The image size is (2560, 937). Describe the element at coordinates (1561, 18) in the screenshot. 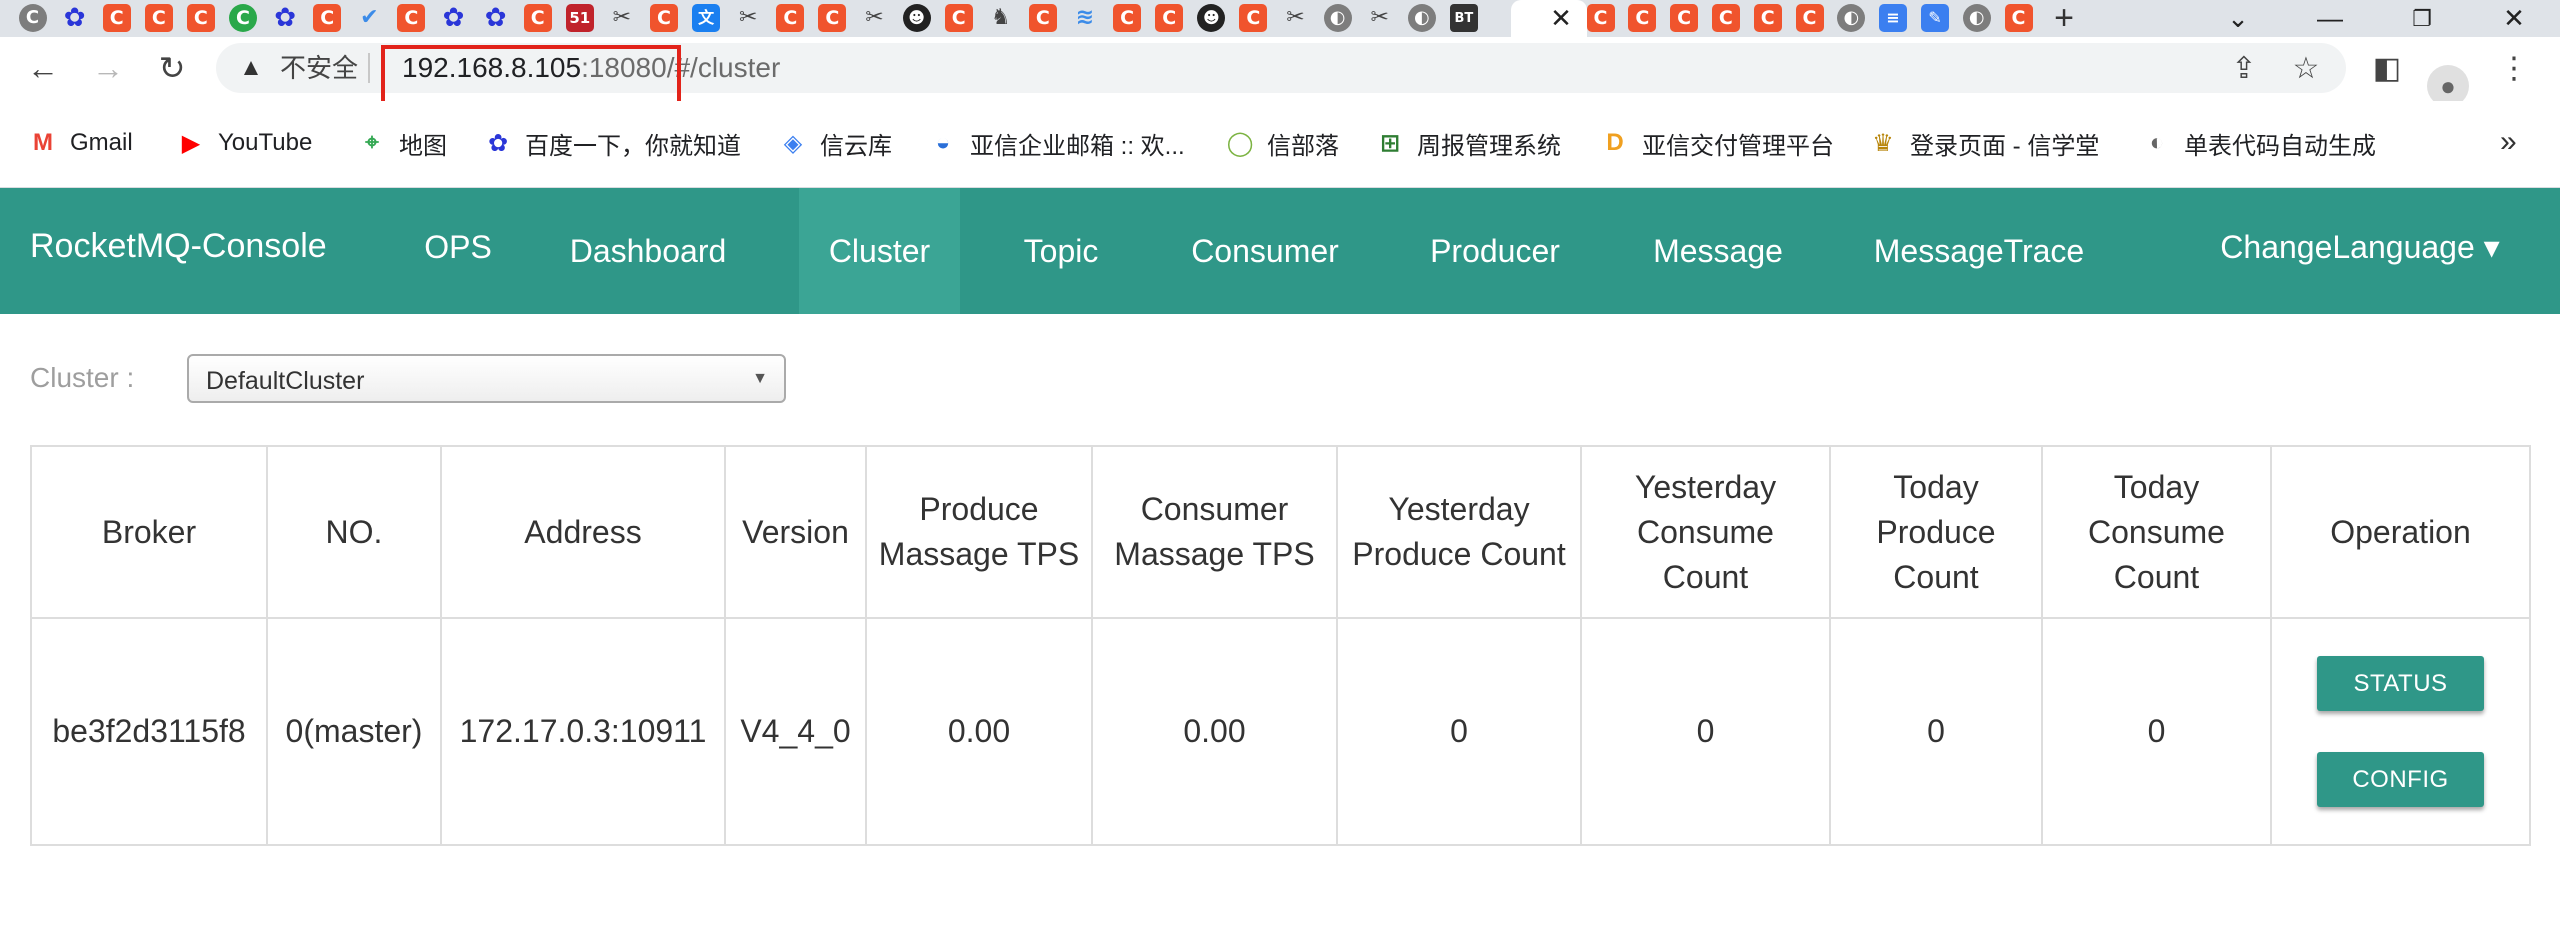

I see `close-icon: ✕` at that location.